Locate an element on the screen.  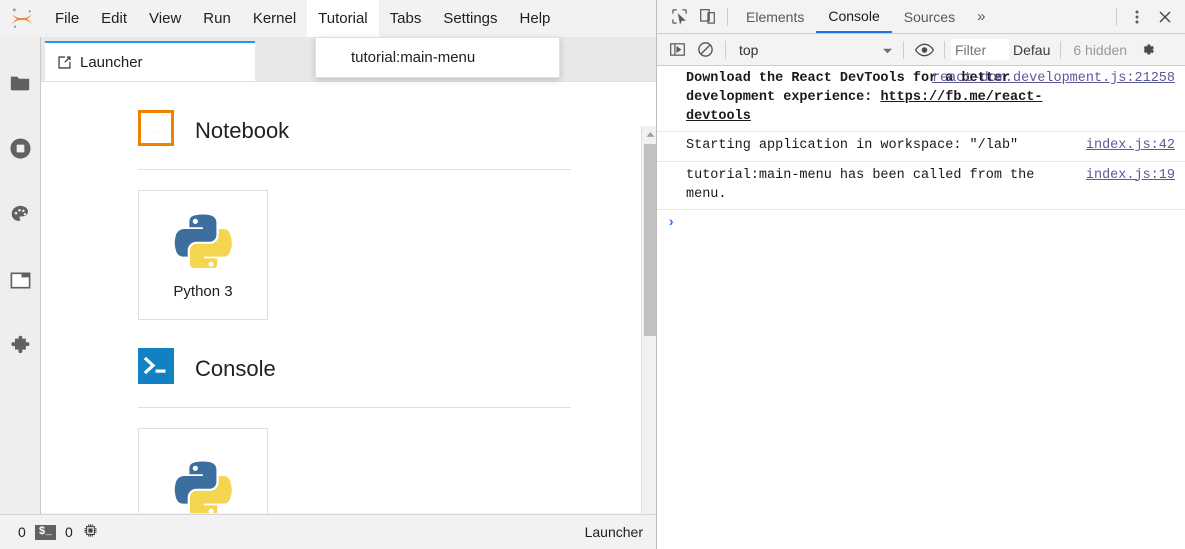
tab-launcher: Launcher is located at coordinates (150, 61).